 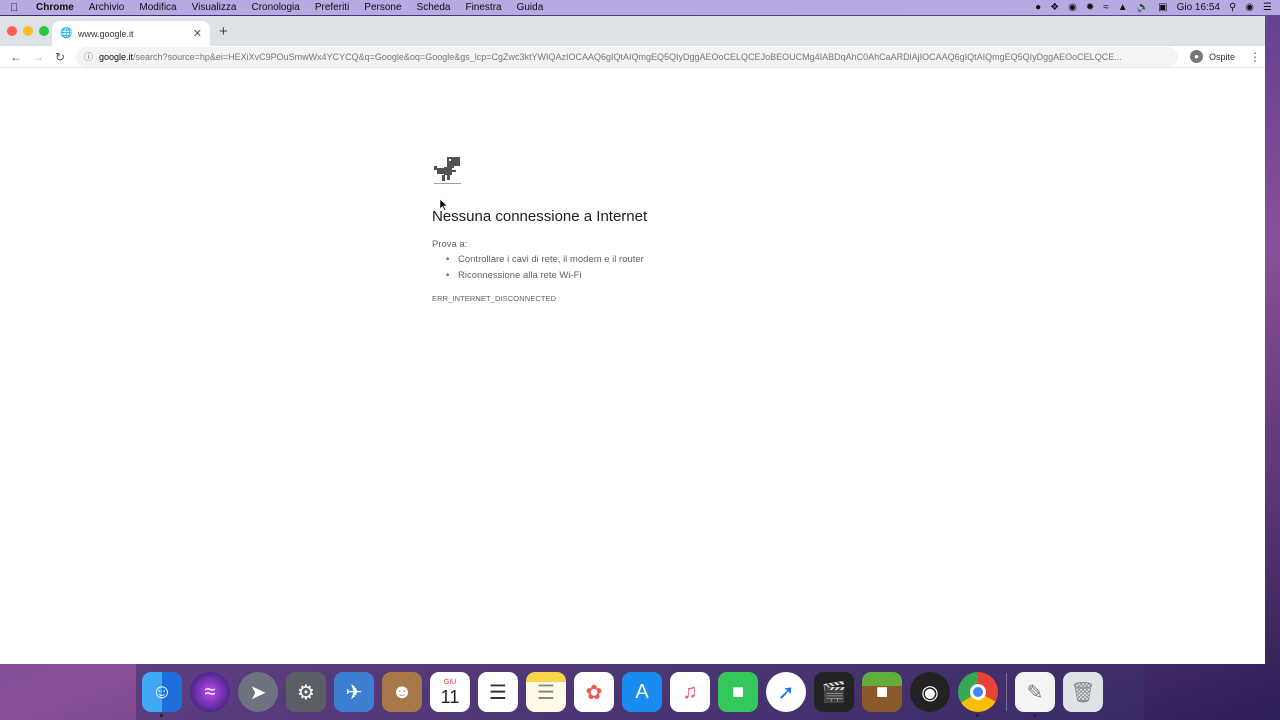 I want to click on menu-visualizza: Visualizza, so click(x=214, y=7).